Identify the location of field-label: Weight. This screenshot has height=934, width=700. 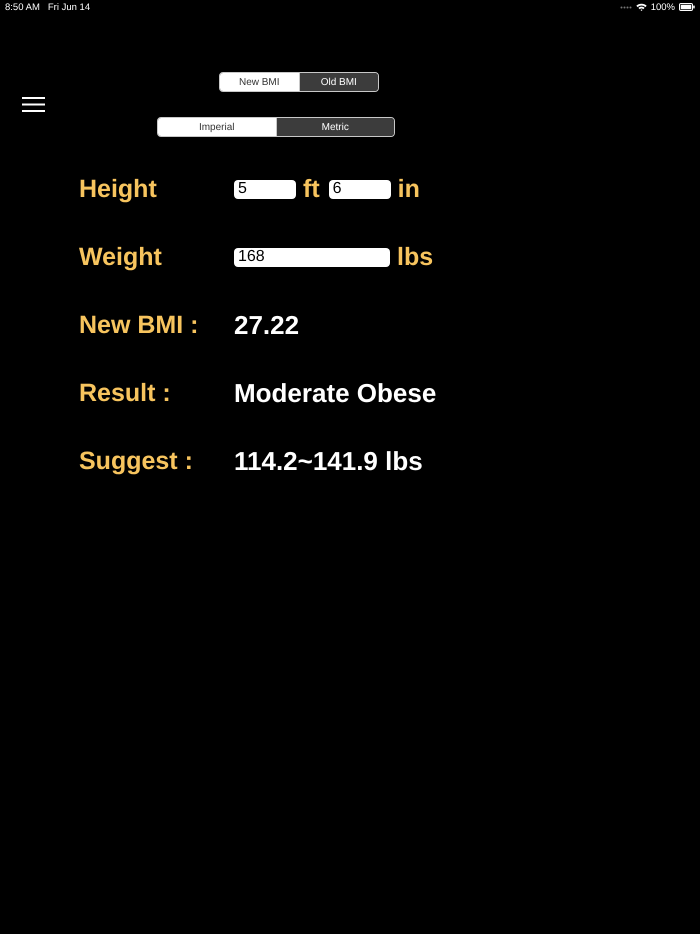
(120, 257).